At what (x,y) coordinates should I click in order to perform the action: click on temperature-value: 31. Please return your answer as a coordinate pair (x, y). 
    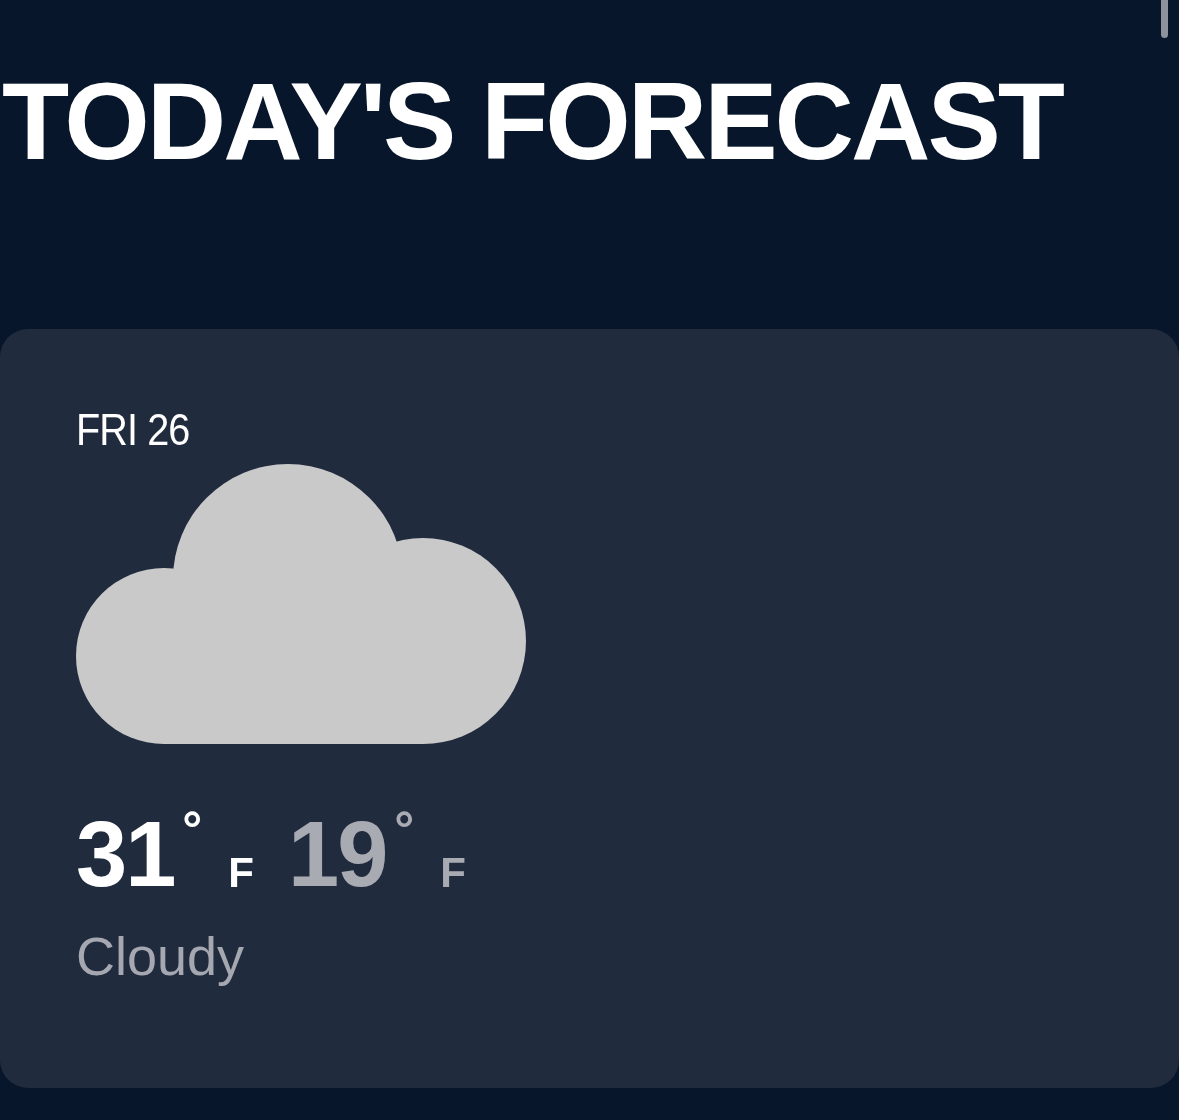
    Looking at the image, I should click on (125, 853).